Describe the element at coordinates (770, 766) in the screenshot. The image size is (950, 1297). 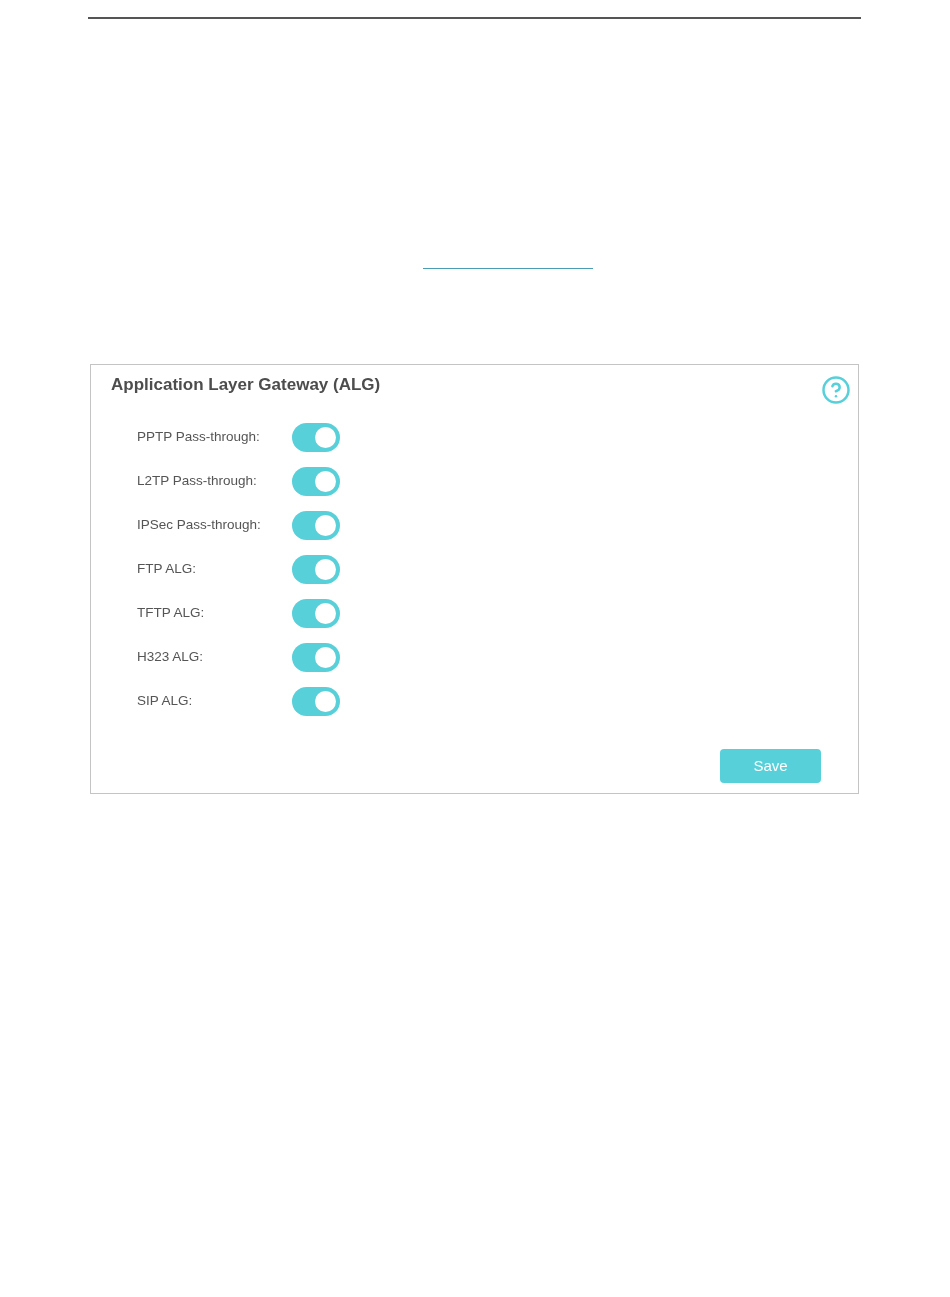
I see `save-button: Save` at that location.